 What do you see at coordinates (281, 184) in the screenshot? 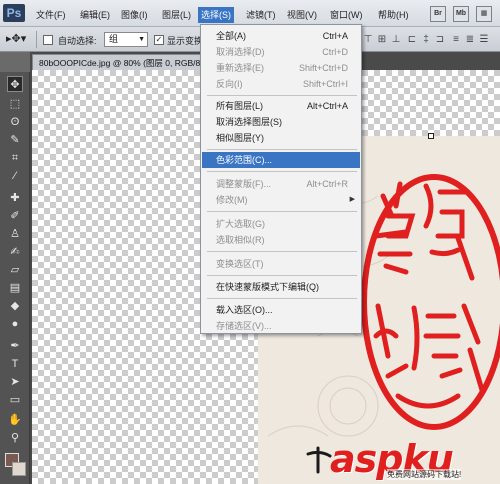
I see `menu-item-refine-mask: 调整蒙版(F)... Alt+Ctrl+R` at bounding box center [281, 184].